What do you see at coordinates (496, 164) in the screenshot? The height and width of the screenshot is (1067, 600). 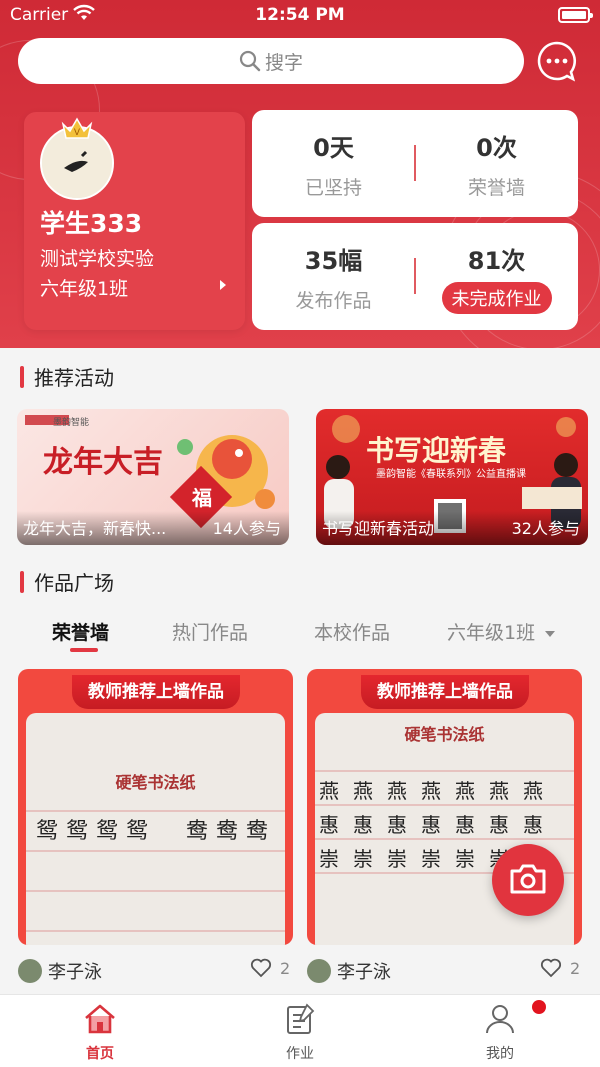 I see `stat-honor: 0次 荣誉墙` at bounding box center [496, 164].